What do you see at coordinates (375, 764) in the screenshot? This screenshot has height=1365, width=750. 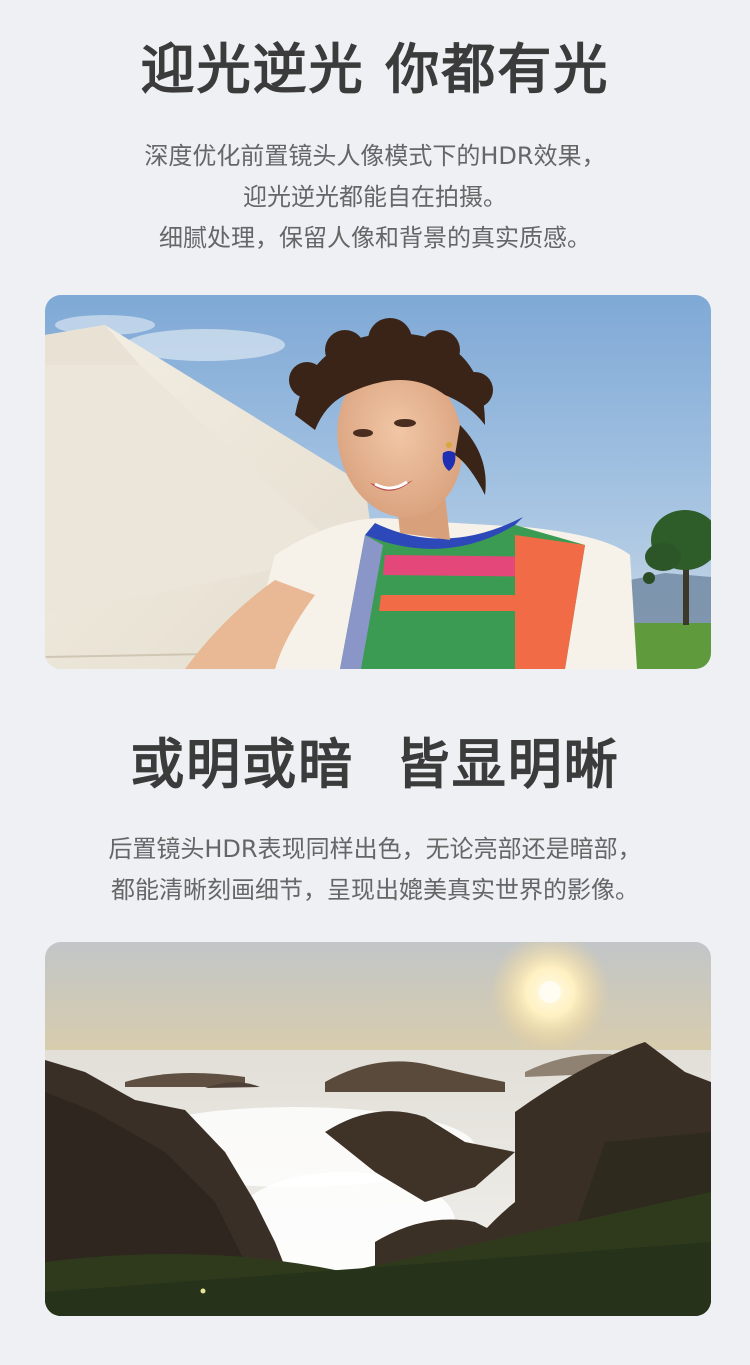 I see `rear-hdr-title: 或明或暗 皆显明晰` at bounding box center [375, 764].